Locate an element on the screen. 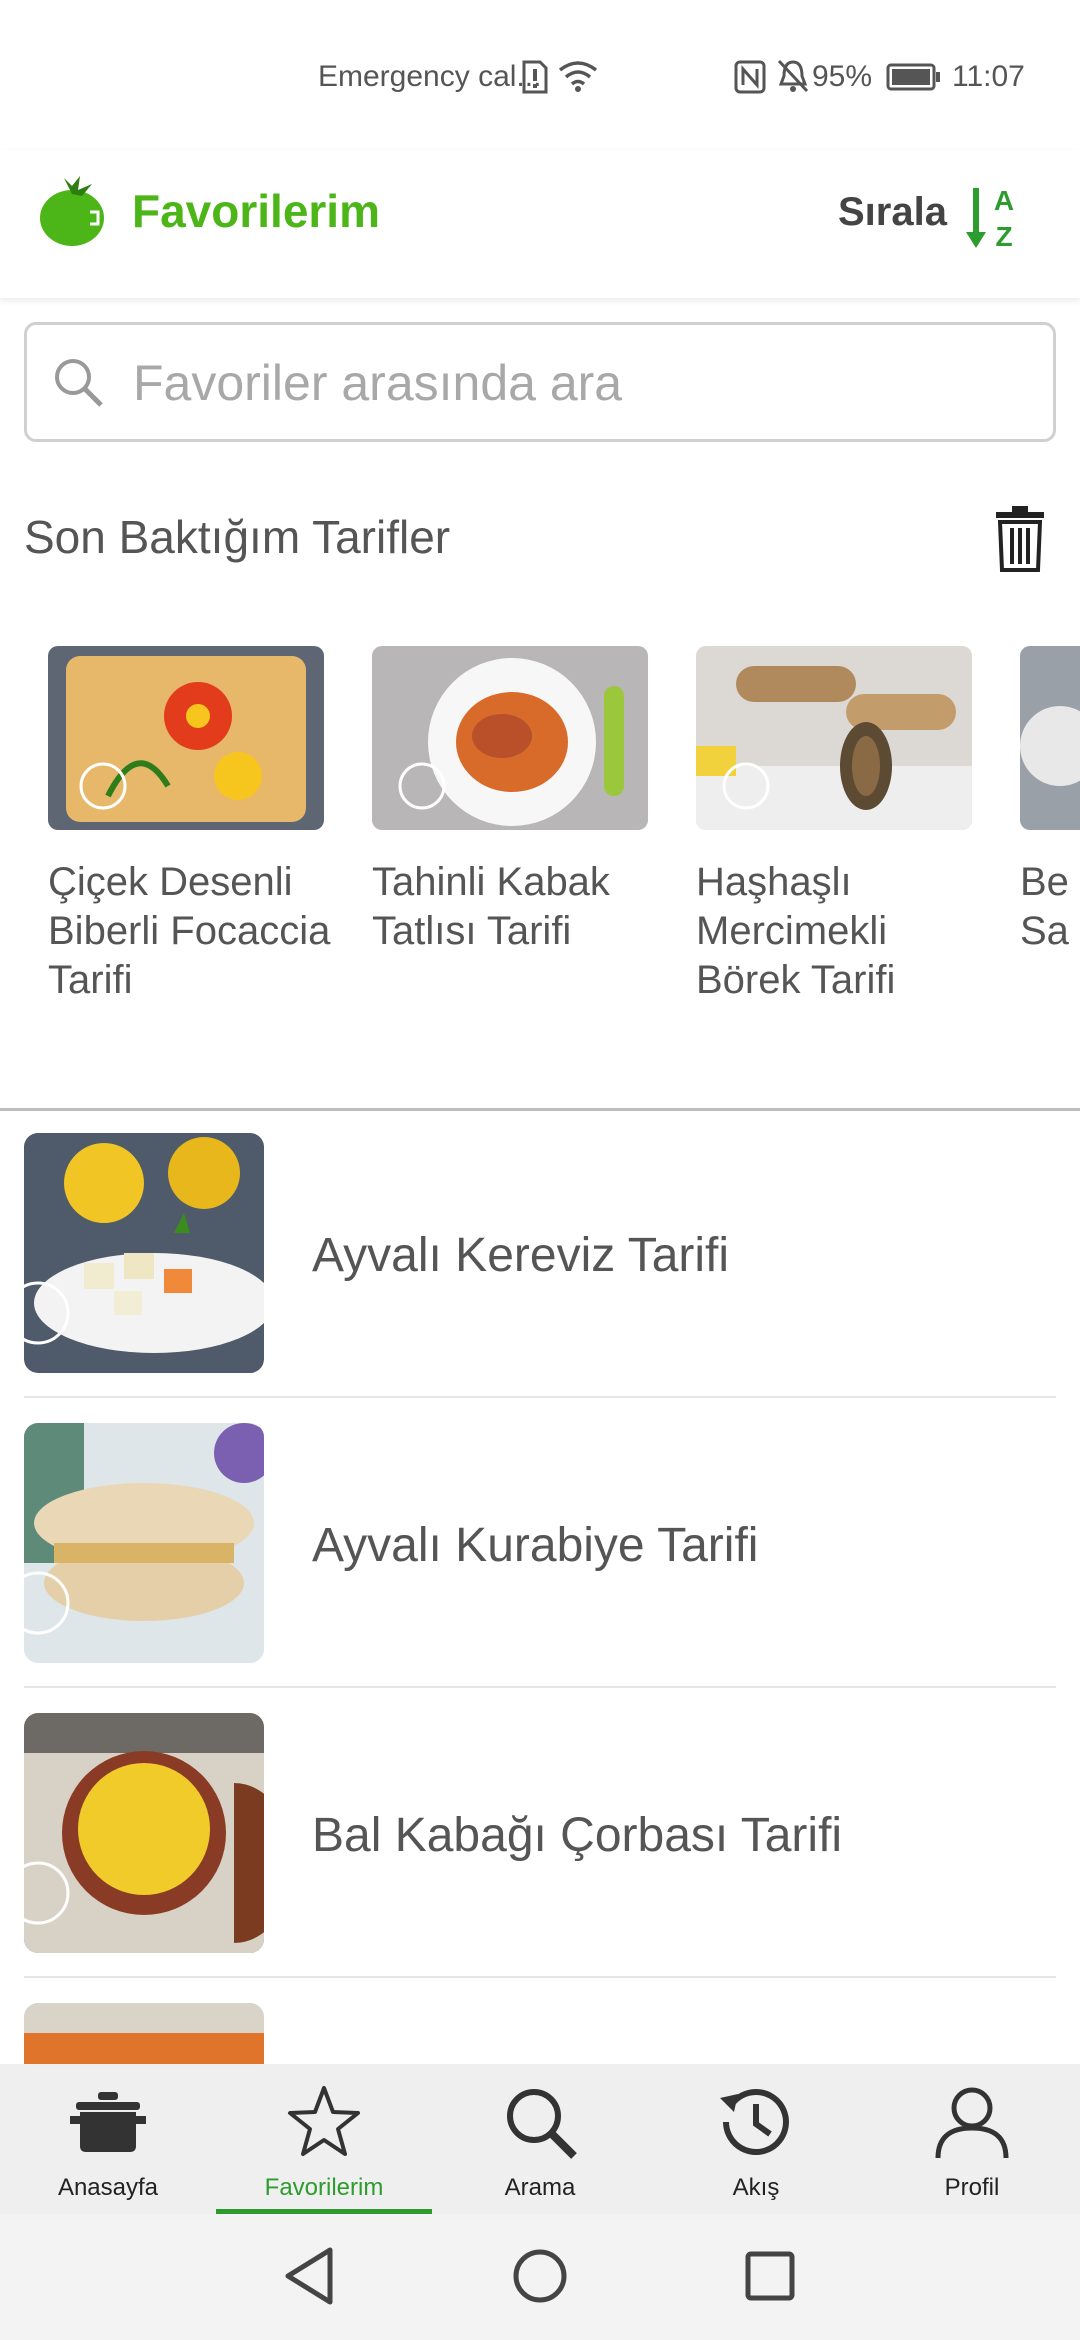 The height and width of the screenshot is (2340, 1080). star-icon is located at coordinates (324, 2121).